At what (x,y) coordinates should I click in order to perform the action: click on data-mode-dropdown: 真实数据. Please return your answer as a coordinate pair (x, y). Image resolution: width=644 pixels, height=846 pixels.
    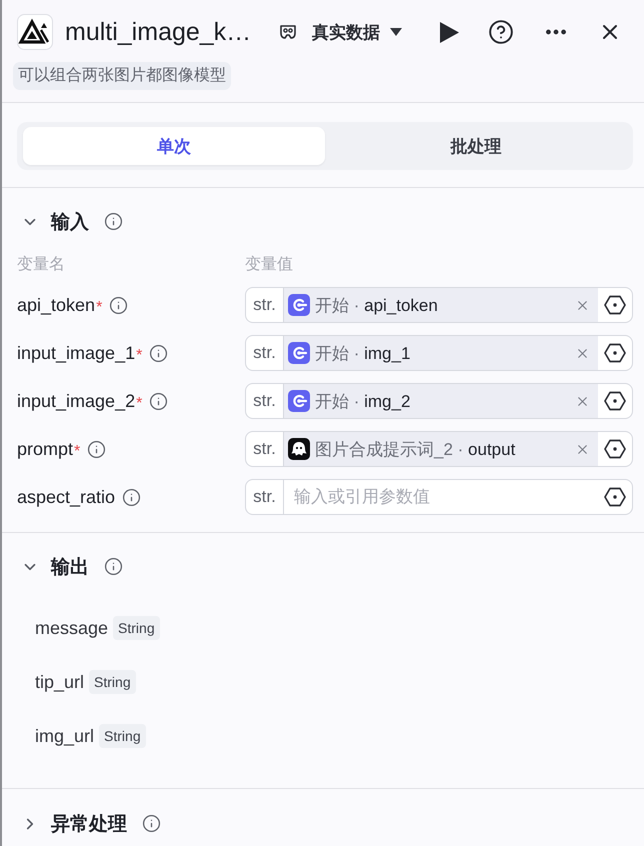
    Looking at the image, I should click on (357, 32).